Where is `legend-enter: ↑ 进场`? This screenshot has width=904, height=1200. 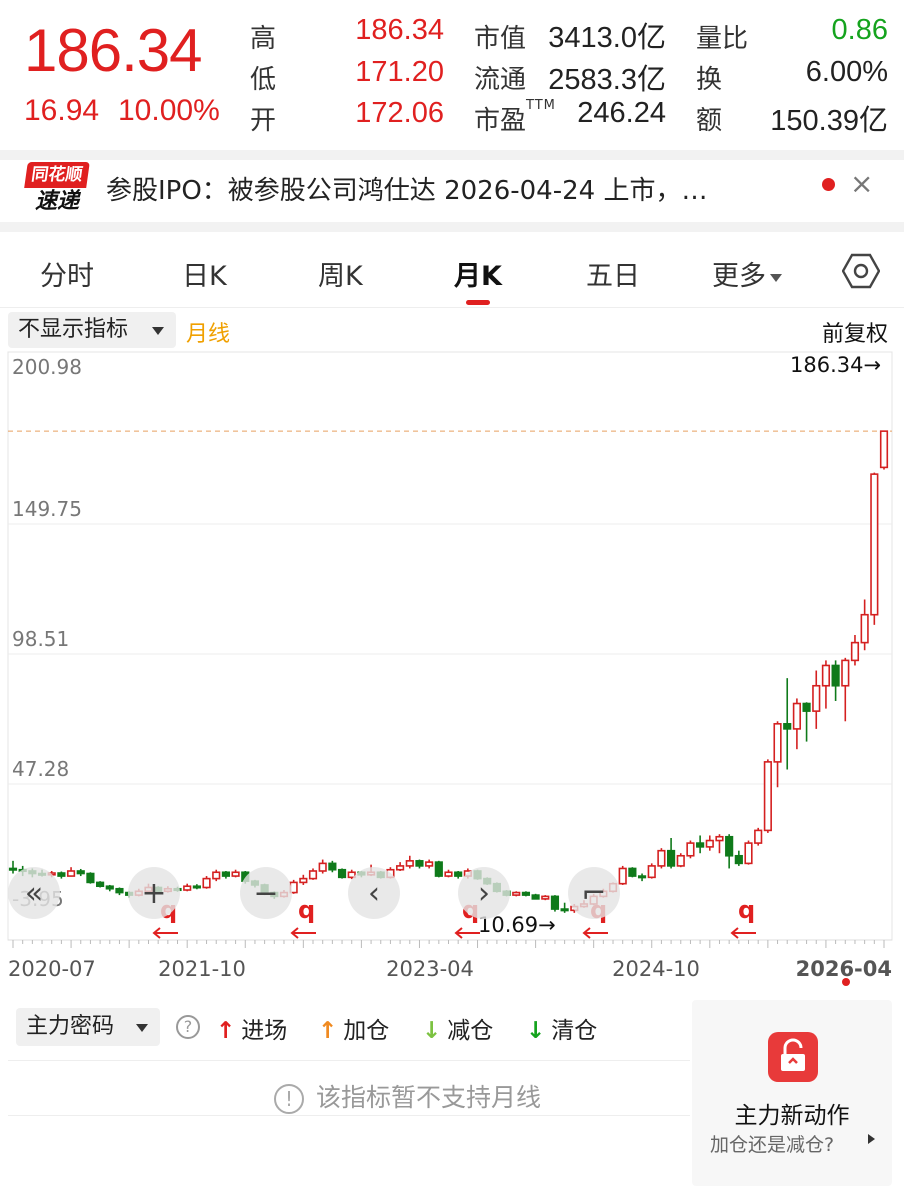 legend-enter: ↑ 进场 is located at coordinates (251, 1028).